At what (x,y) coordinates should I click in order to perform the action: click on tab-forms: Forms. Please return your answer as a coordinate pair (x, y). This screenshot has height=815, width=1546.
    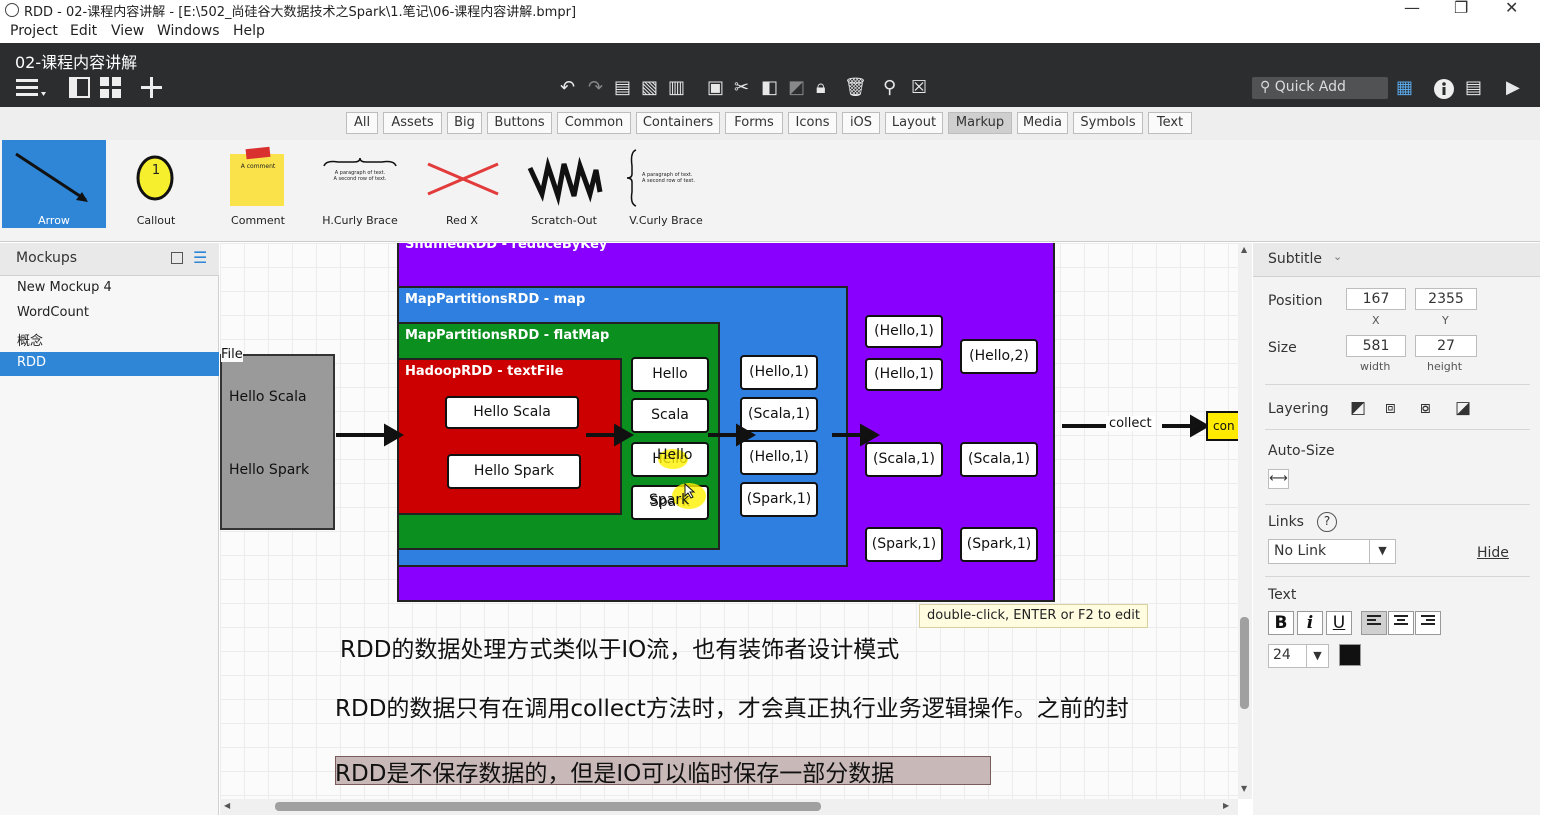
    Looking at the image, I should click on (754, 123).